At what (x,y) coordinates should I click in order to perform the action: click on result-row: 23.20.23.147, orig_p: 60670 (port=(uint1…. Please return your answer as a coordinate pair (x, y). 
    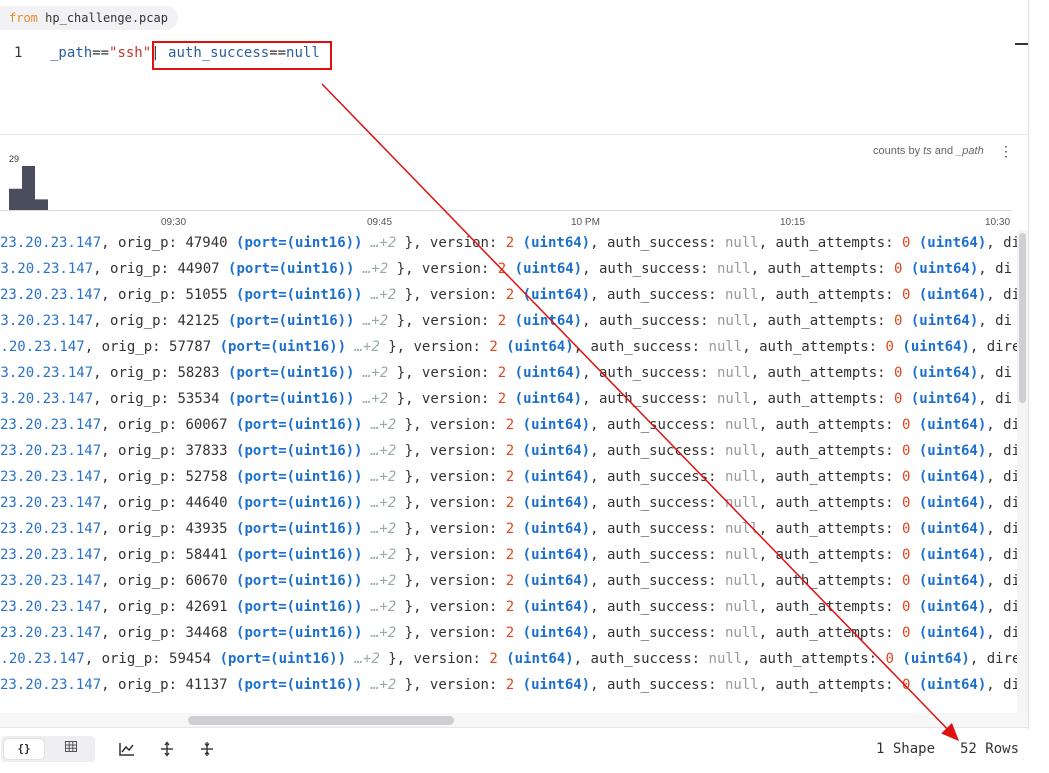
    Looking at the image, I should click on (508, 581).